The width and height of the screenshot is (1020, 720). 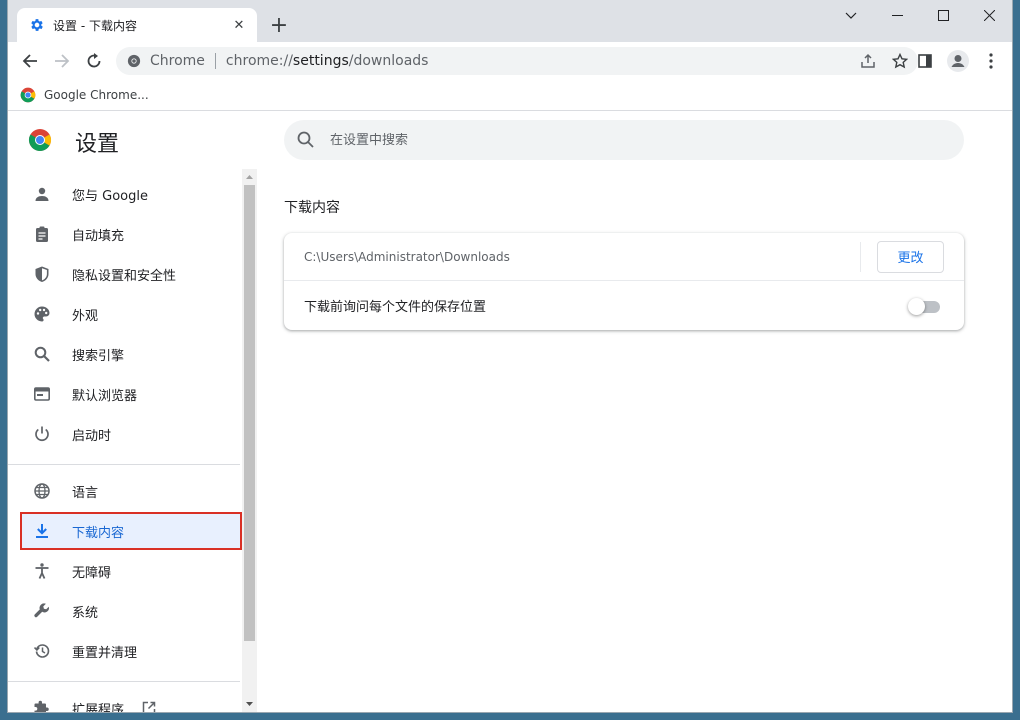 I want to click on page-title: 设置, so click(x=97, y=144).